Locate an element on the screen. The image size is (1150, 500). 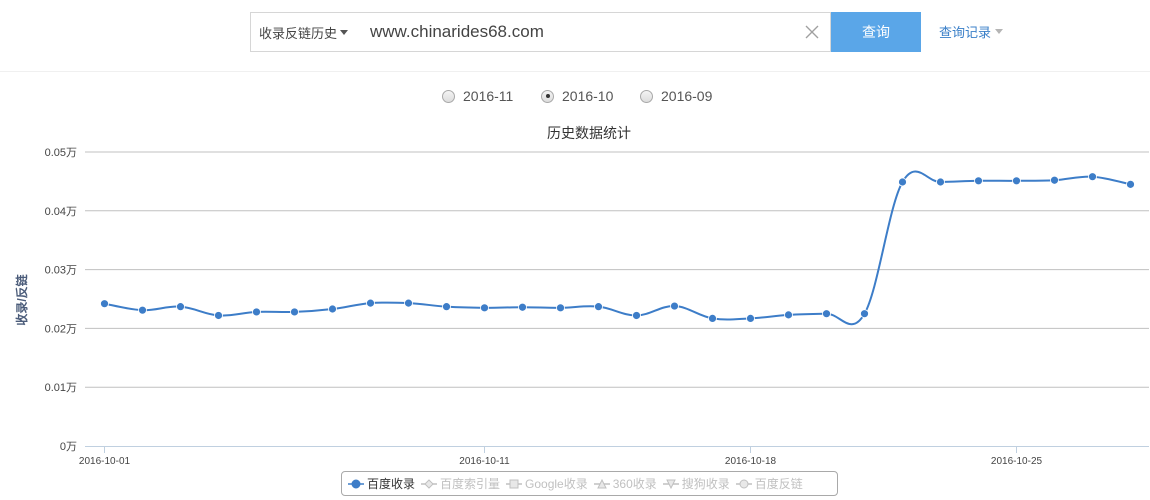
y-tick-label: 0.04万 is located at coordinates (61, 212).